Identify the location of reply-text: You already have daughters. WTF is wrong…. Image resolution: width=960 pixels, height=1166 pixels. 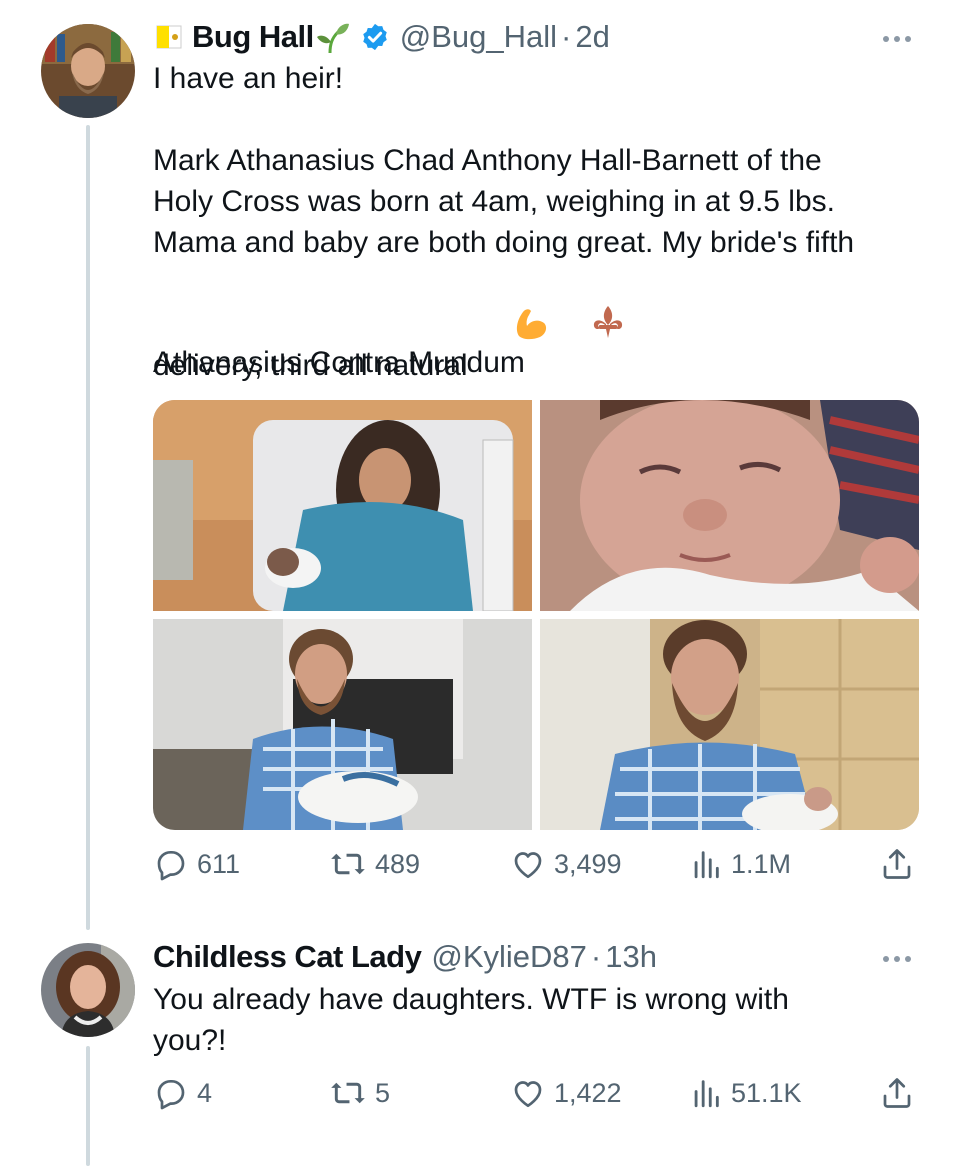
(471, 1020).